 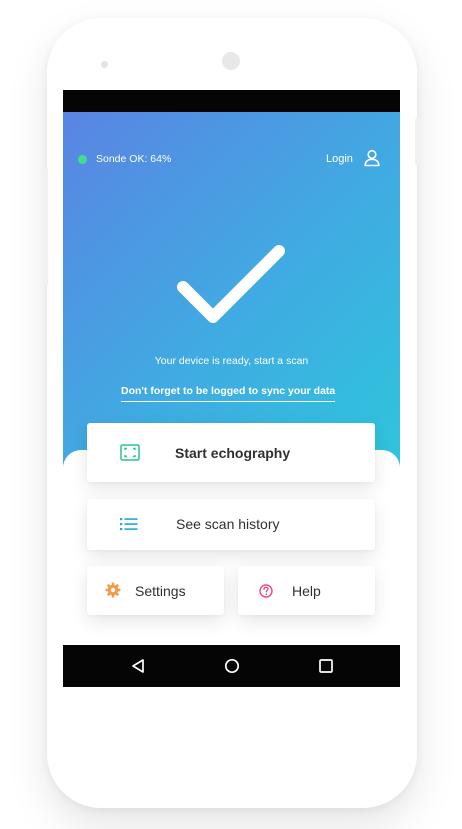 I want to click on help-label: Help, so click(x=306, y=591).